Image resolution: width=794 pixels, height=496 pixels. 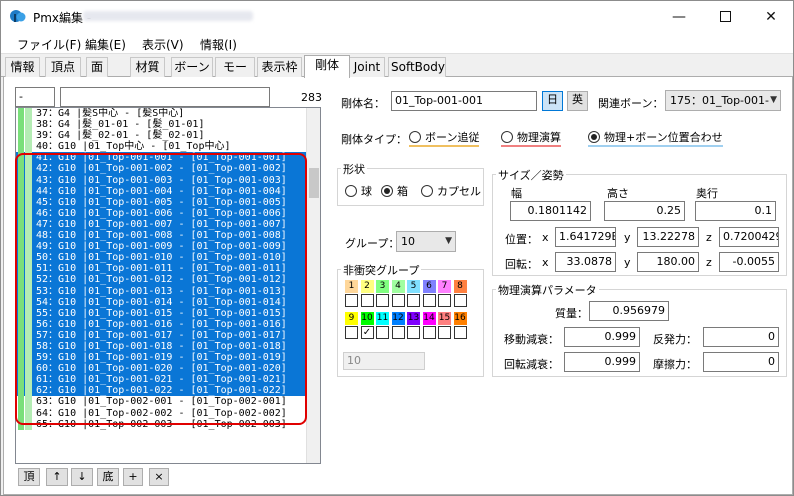 I want to click on rot-x-input: 33.0878, so click(x=585, y=262).